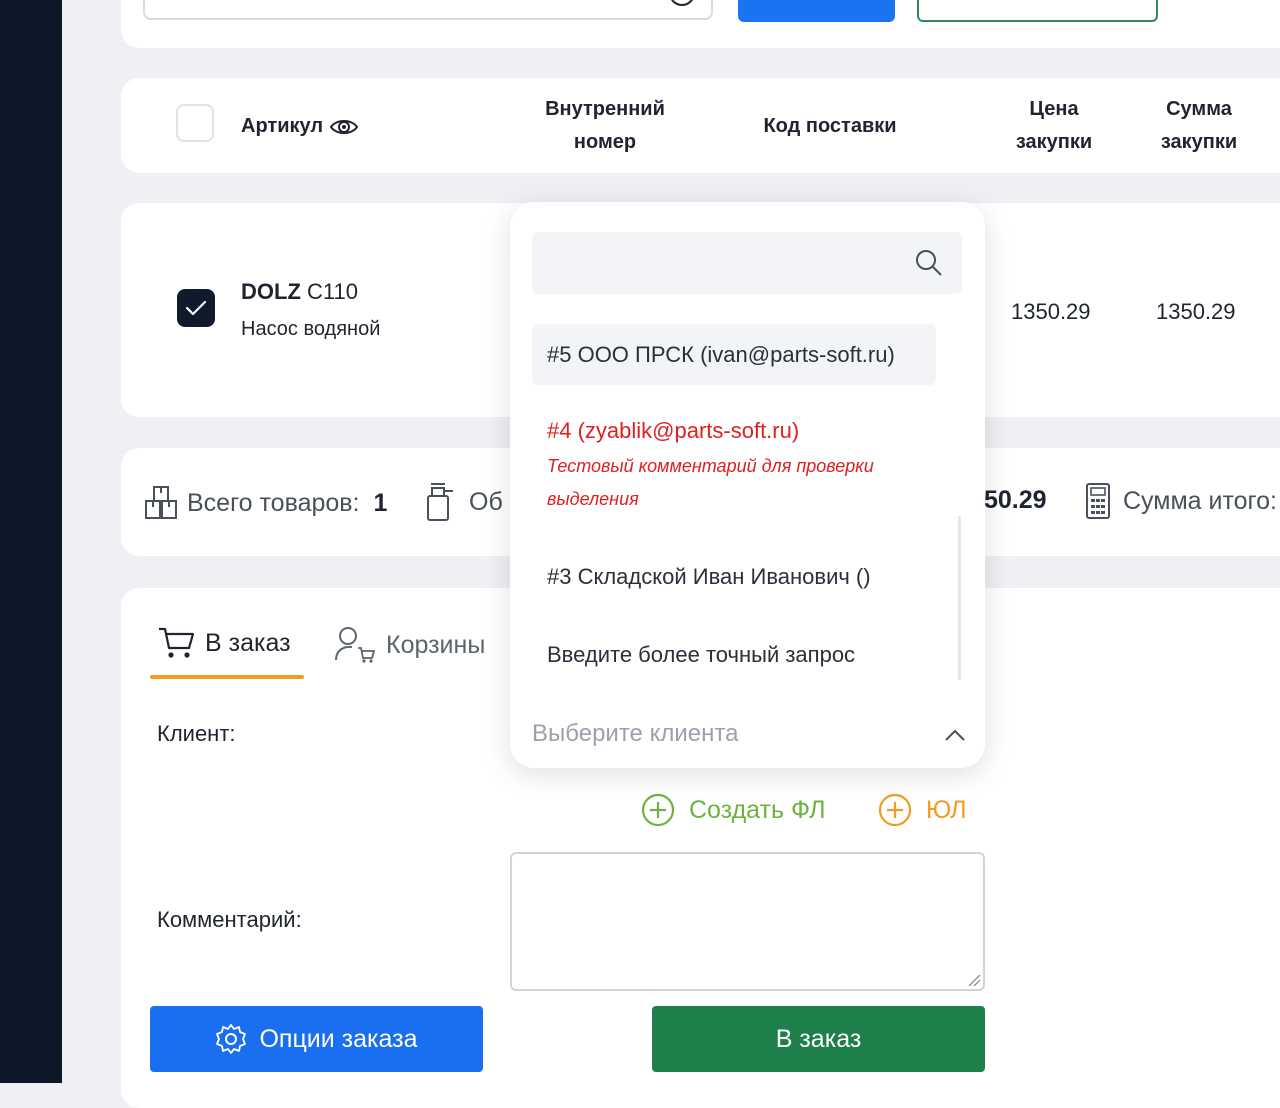 The image size is (1280, 1108). Describe the element at coordinates (929, 263) in the screenshot. I see `search-icon` at that location.